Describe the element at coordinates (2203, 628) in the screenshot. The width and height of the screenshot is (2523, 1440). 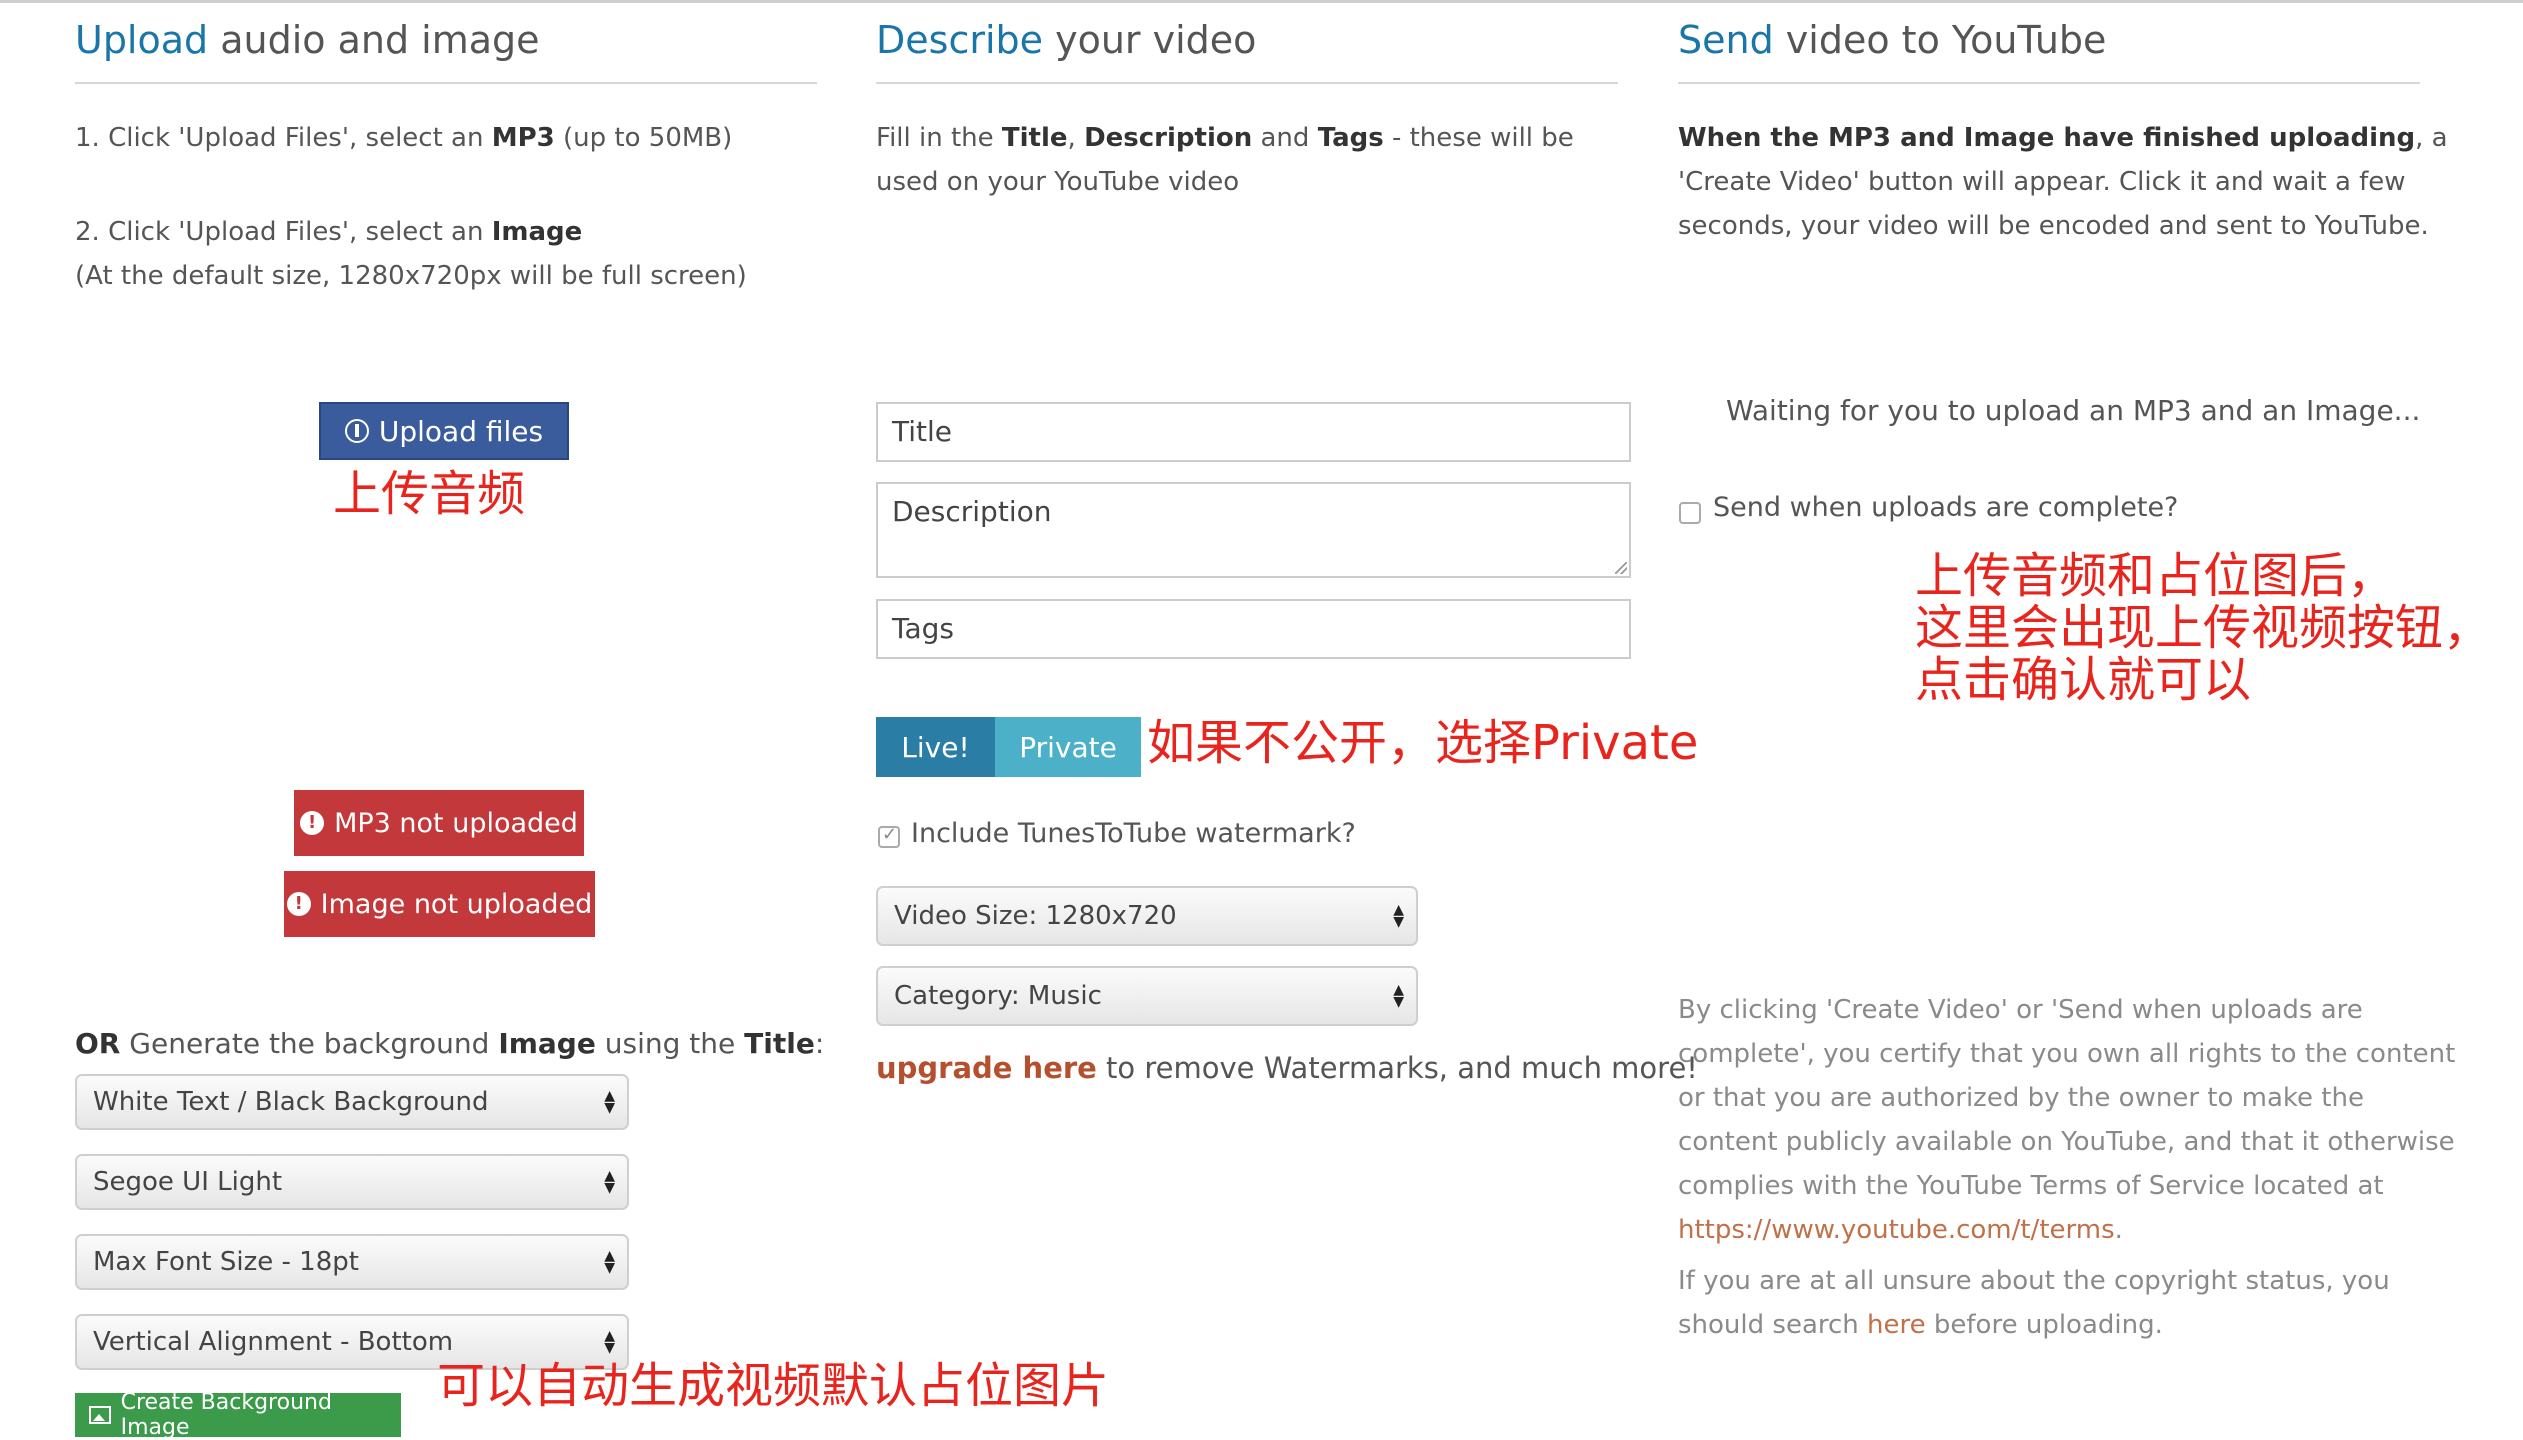
I see `annotation-send: 上传音频和占位图后， 这里会出现上传视频按钮， 点击确认就可以` at that location.